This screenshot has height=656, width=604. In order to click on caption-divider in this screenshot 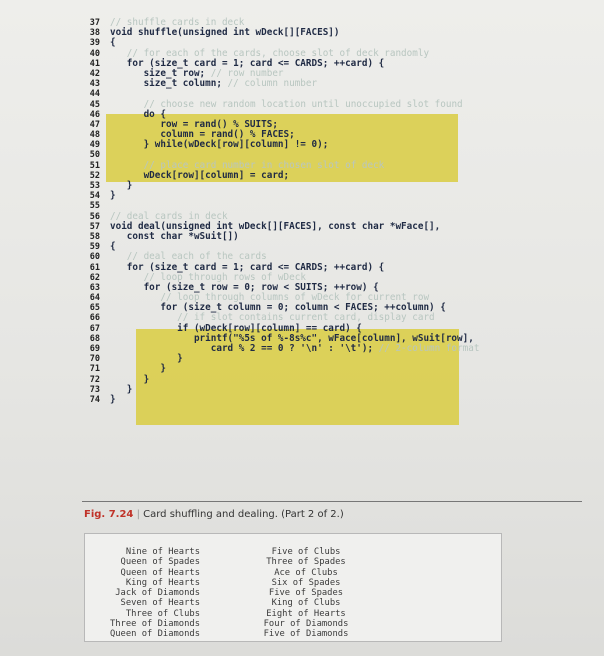, I will do `click(332, 501)`.